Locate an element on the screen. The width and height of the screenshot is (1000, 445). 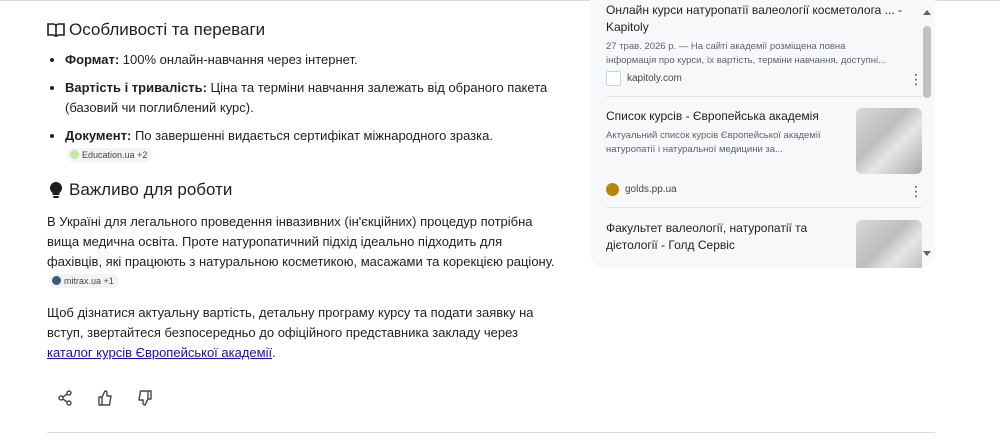
education-favicon-icon is located at coordinates (74, 154).